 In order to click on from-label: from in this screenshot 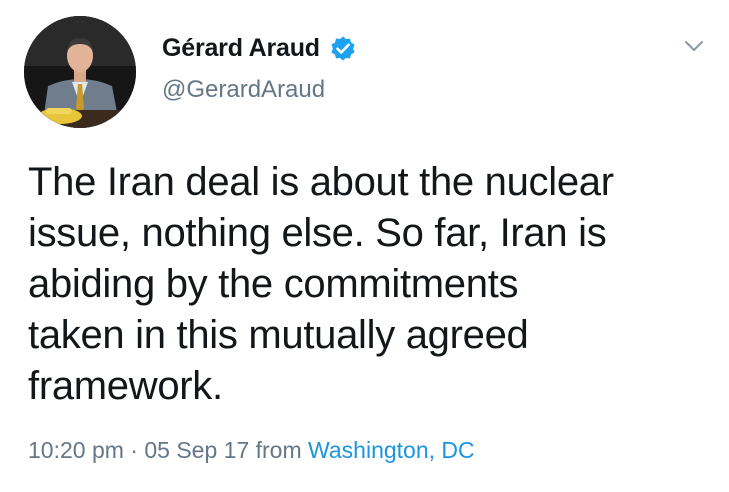, I will do `click(279, 450)`.